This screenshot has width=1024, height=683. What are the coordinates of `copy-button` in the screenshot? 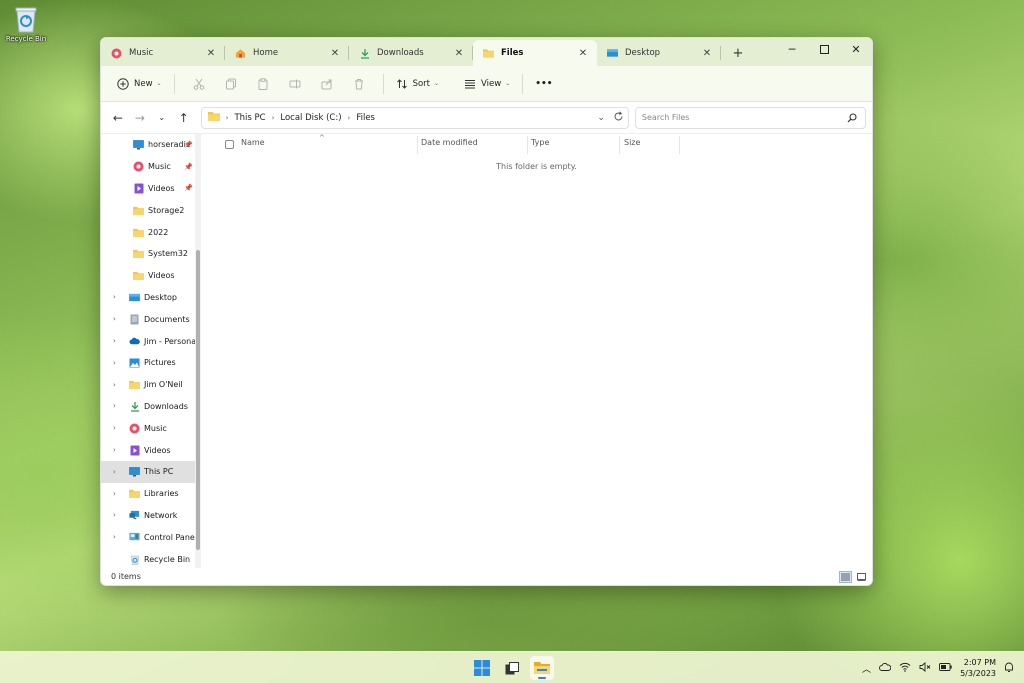 It's located at (231, 84).